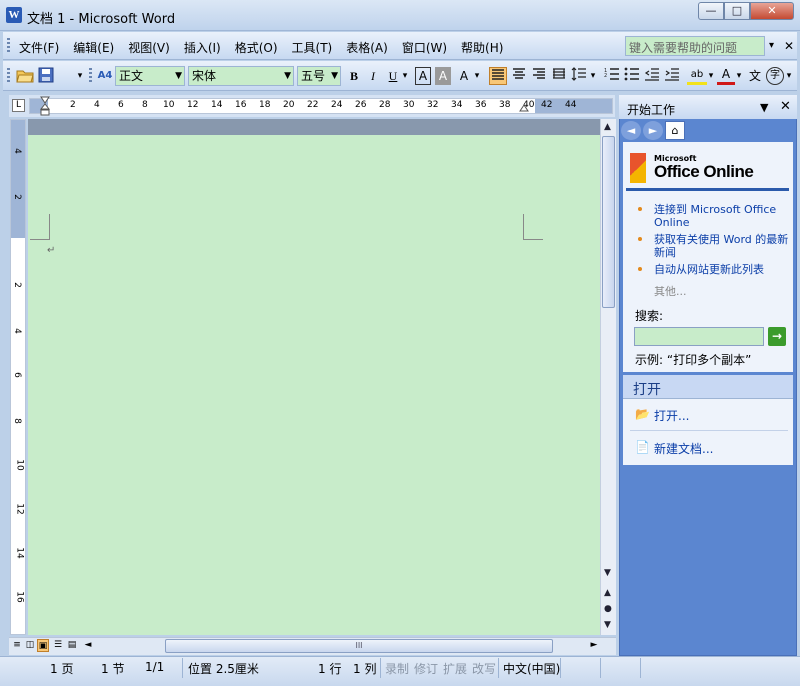 The image size is (800, 686). I want to click on increase-indent-button, so click(672, 76).